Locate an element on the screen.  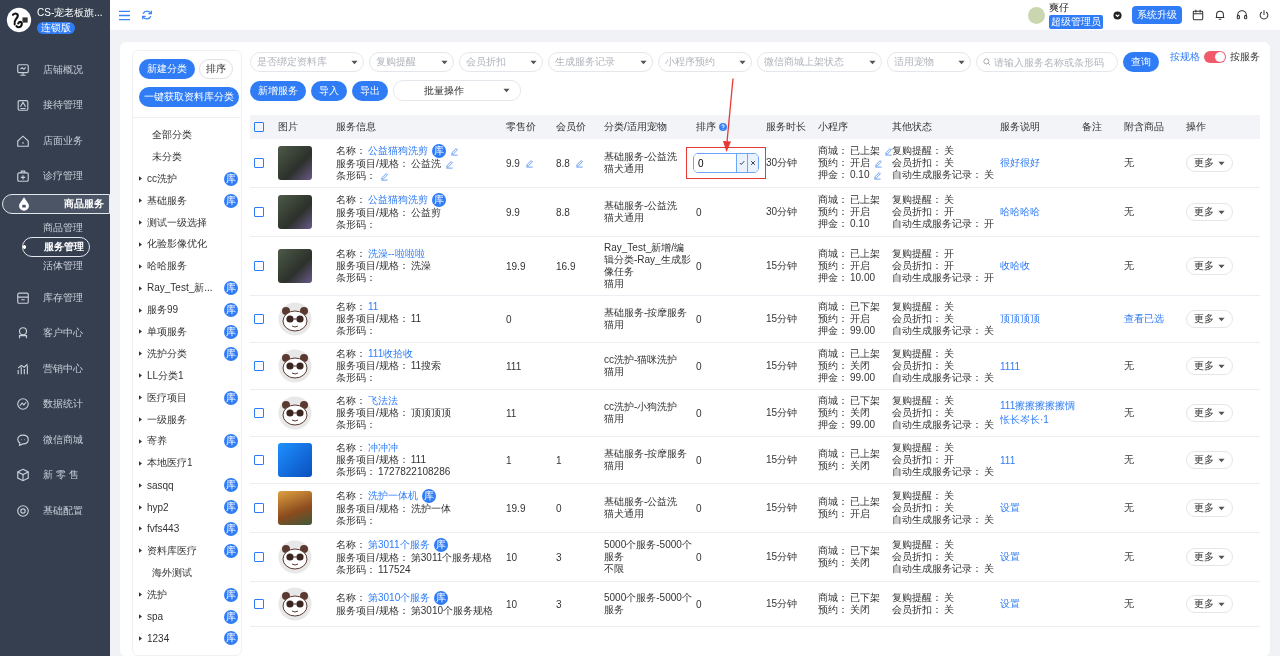
service-name-link: 飞法法 is located at coordinates (383, 401).